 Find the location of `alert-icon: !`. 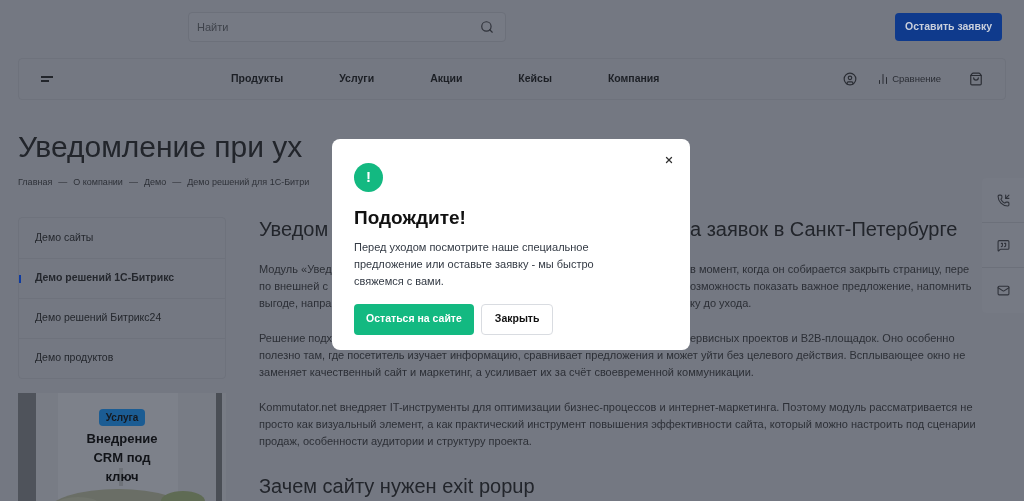

alert-icon: ! is located at coordinates (368, 177).